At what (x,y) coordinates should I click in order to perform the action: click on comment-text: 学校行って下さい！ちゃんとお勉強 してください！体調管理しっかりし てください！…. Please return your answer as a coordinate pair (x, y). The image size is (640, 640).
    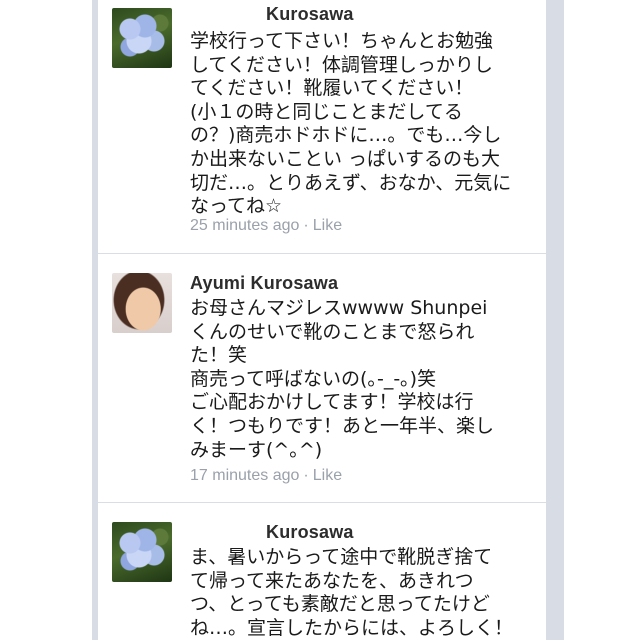
    Looking at the image, I should click on (351, 124).